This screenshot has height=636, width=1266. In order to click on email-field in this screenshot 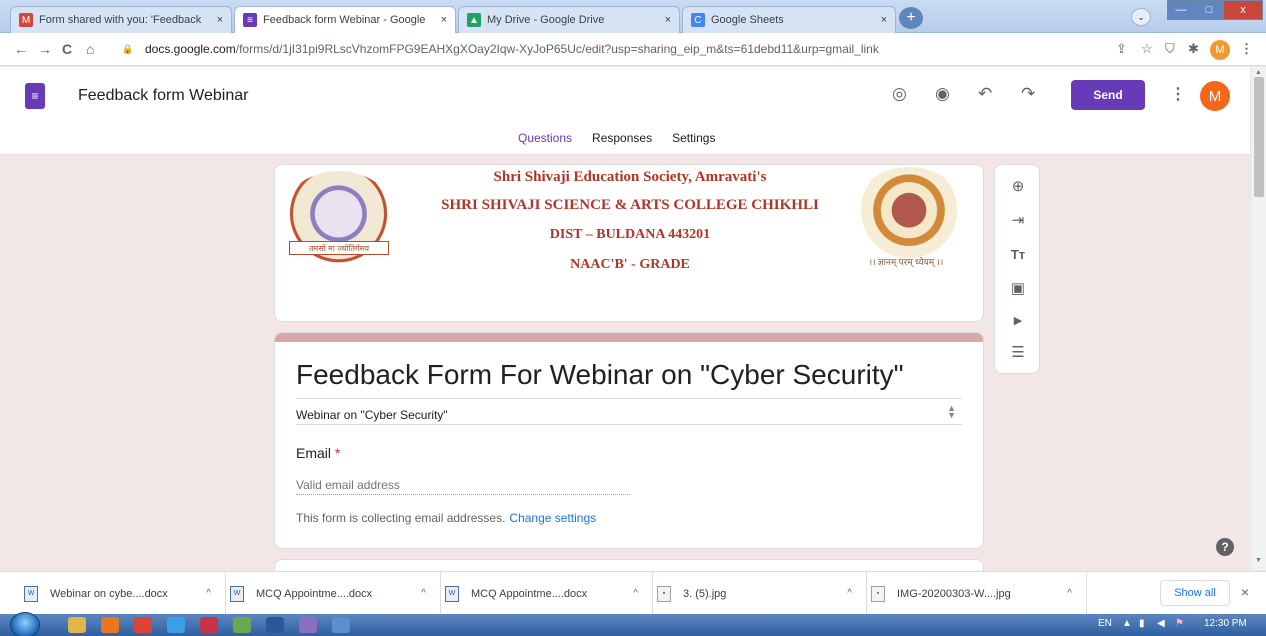, I will do `click(463, 485)`.